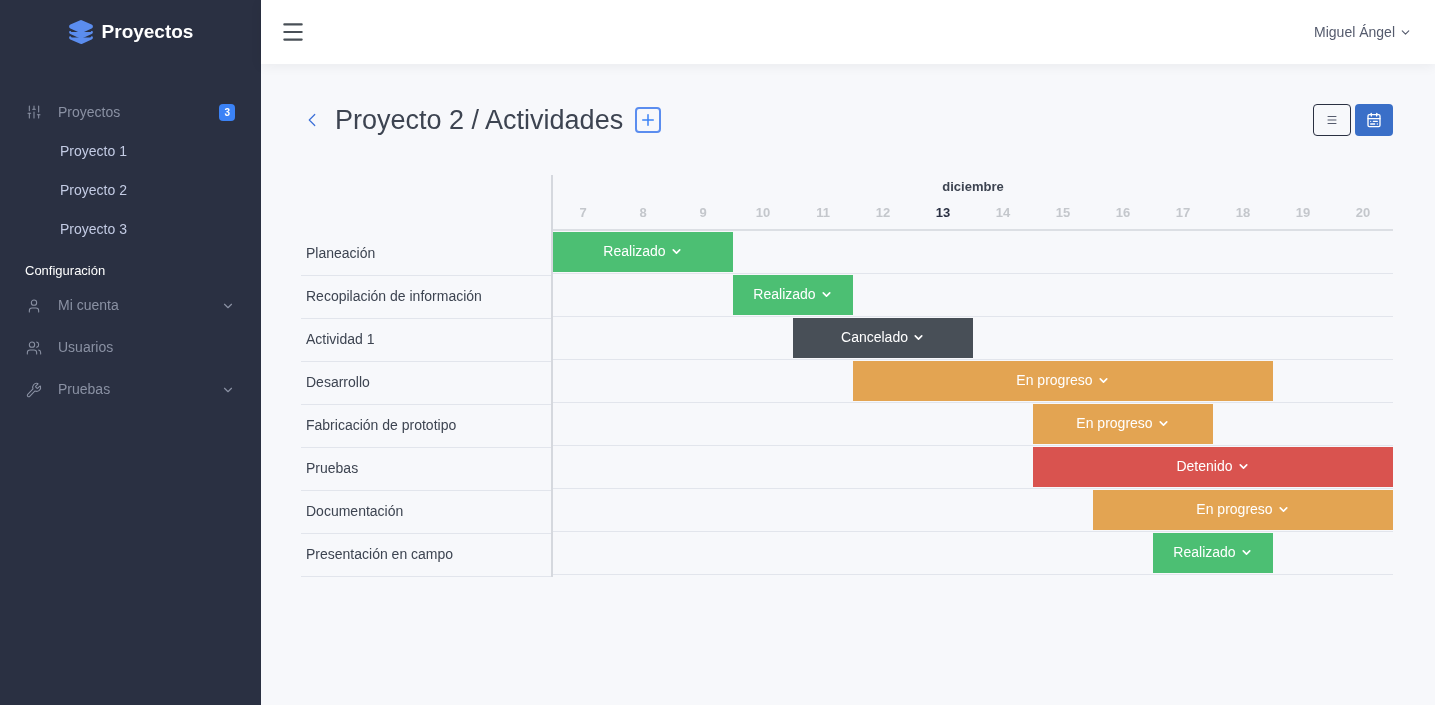  Describe the element at coordinates (130, 190) in the screenshot. I see `sidebar-subitem: Proyecto 2` at that location.